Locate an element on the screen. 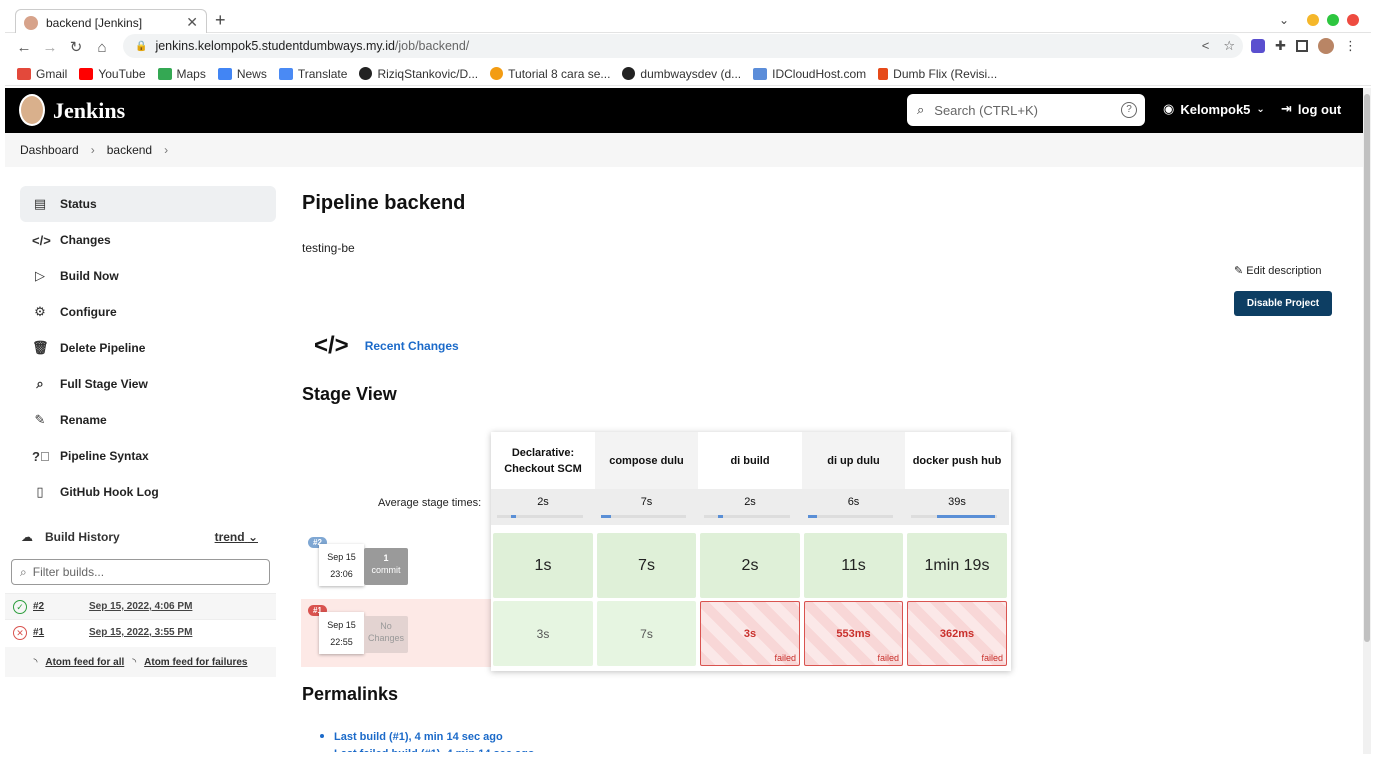 The width and height of the screenshot is (1380, 762). back-icon: ← is located at coordinates (24, 47).